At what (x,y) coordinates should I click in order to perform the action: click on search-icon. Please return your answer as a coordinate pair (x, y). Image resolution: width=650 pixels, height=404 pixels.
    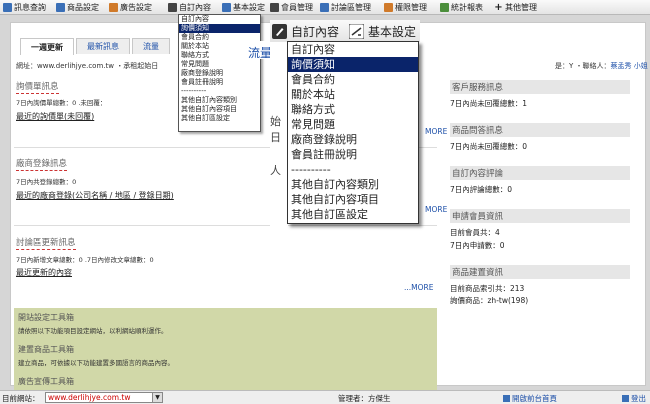
    Looking at the image, I should click on (7, 7).